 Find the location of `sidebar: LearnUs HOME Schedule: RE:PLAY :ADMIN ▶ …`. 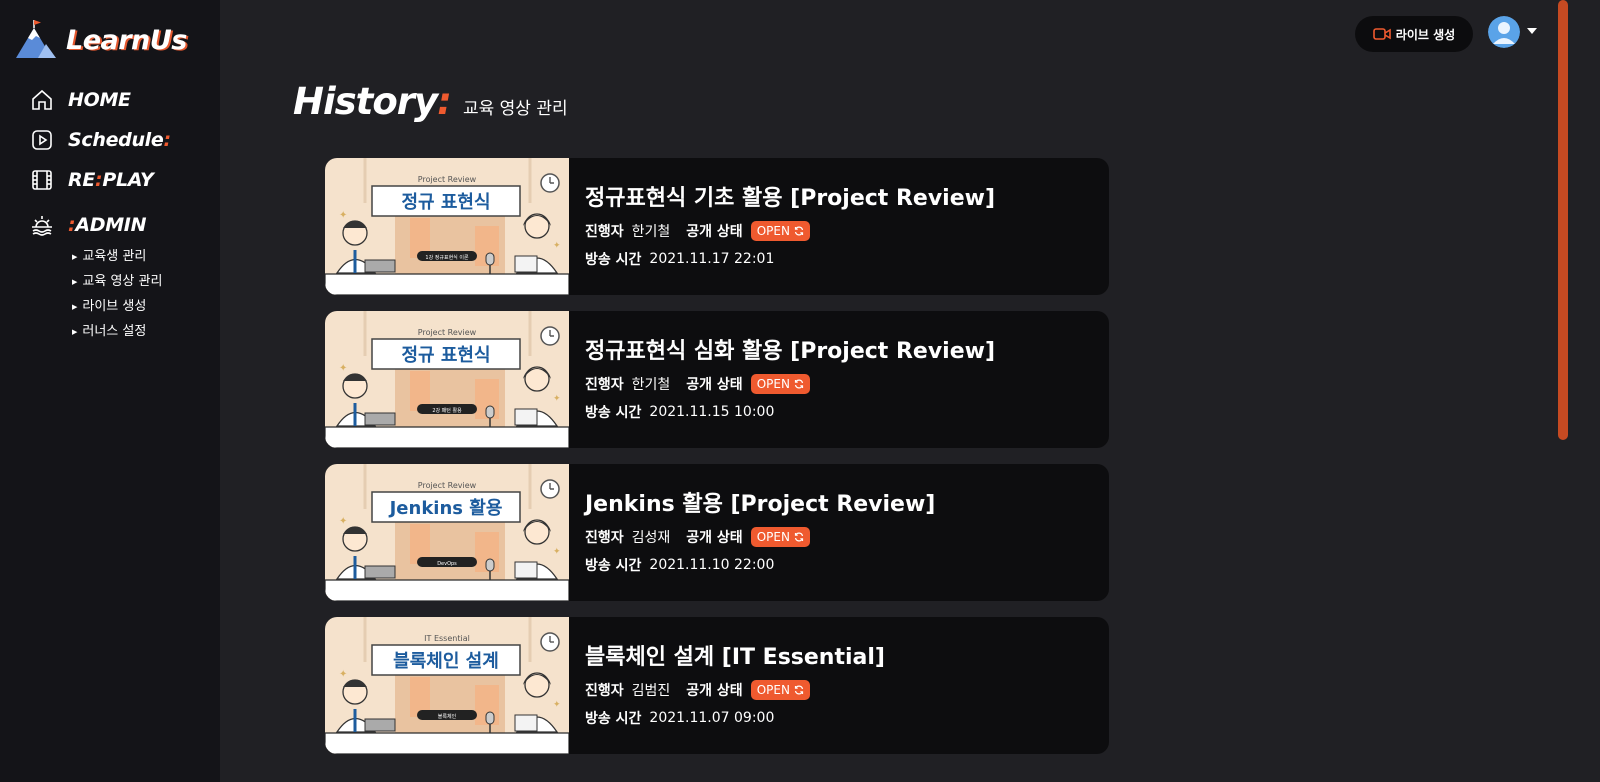

sidebar: LearnUs HOME Schedule: RE:PLAY :ADMIN ▶ … is located at coordinates (110, 391).